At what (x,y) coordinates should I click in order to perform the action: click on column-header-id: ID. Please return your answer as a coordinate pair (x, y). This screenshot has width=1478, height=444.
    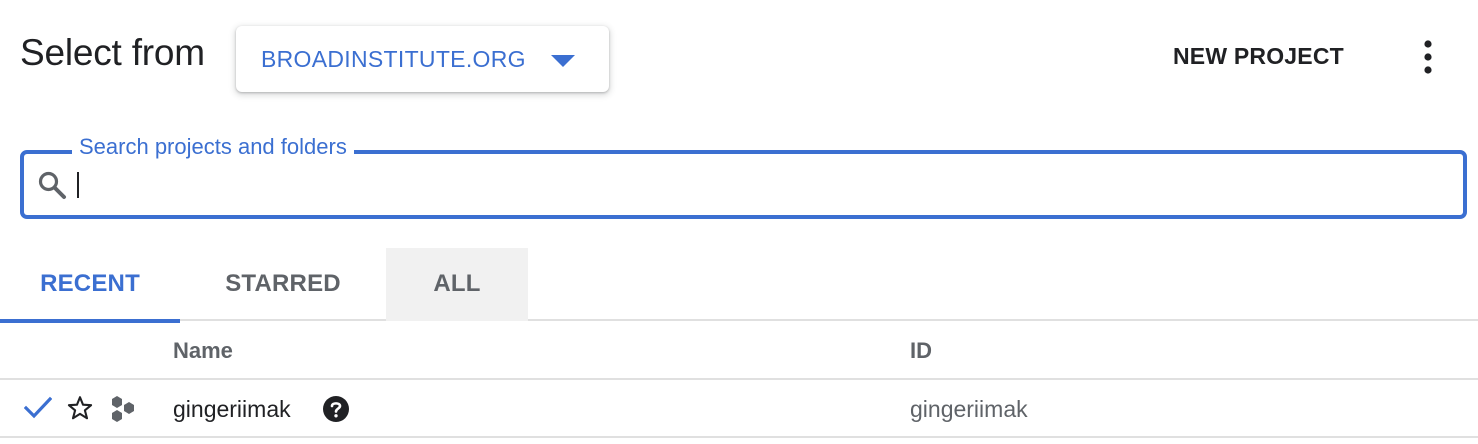
    Looking at the image, I should click on (921, 351).